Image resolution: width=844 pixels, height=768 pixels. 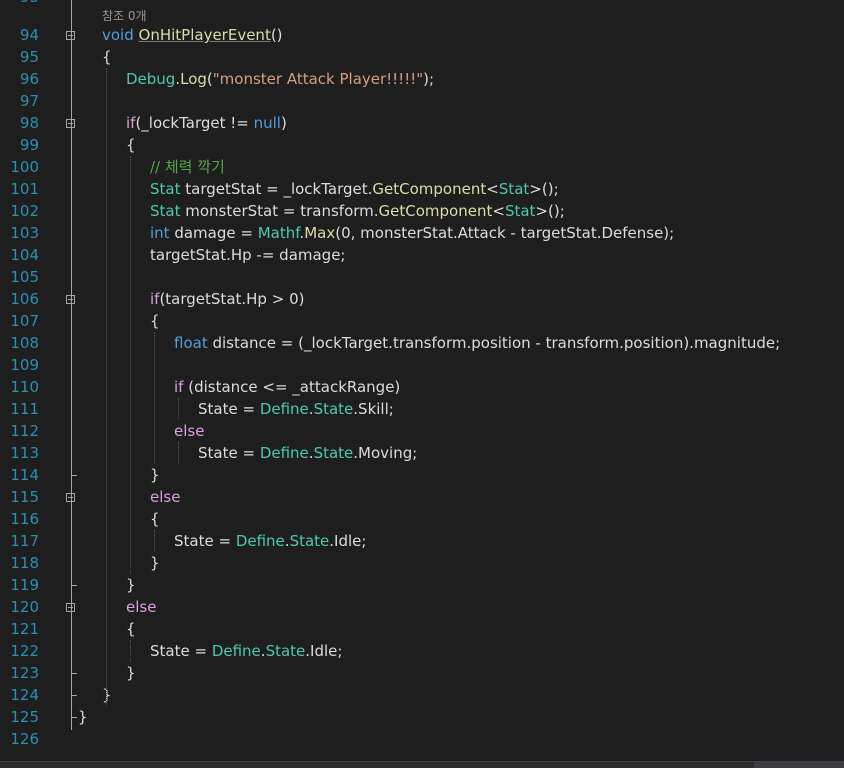 What do you see at coordinates (24, 563) in the screenshot?
I see `line-number: 118` at bounding box center [24, 563].